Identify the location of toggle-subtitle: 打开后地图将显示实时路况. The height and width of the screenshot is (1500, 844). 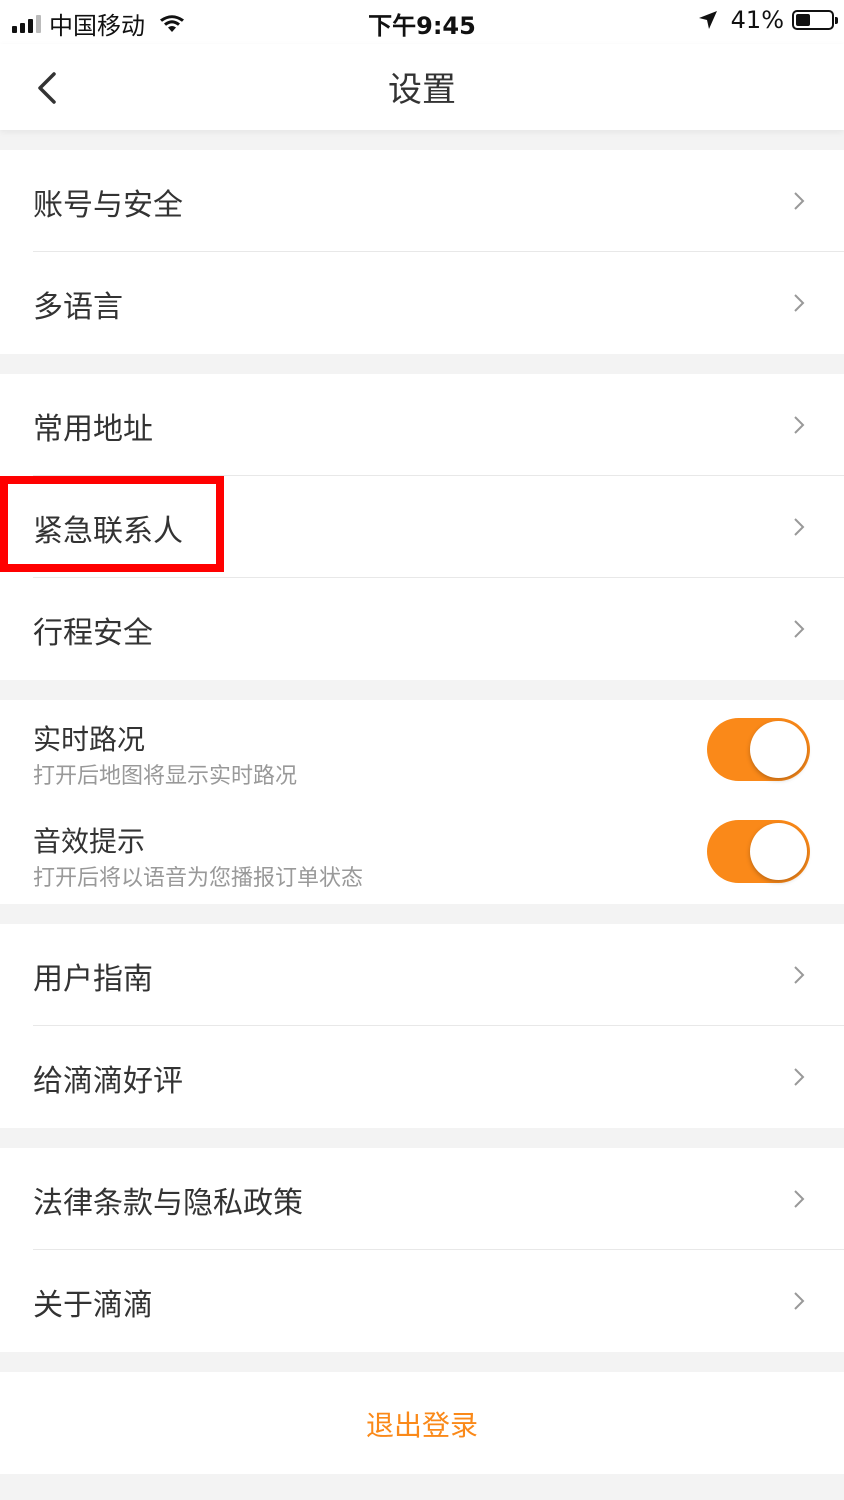
(165, 776).